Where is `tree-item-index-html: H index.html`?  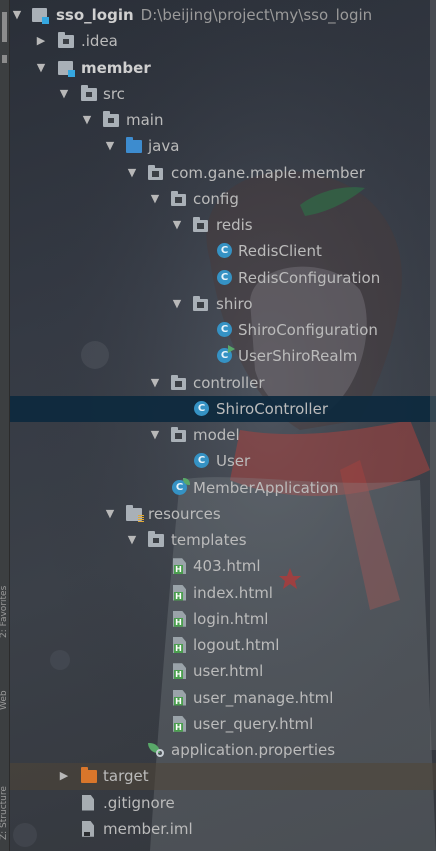 tree-item-index-html: H index.html is located at coordinates (223, 593).